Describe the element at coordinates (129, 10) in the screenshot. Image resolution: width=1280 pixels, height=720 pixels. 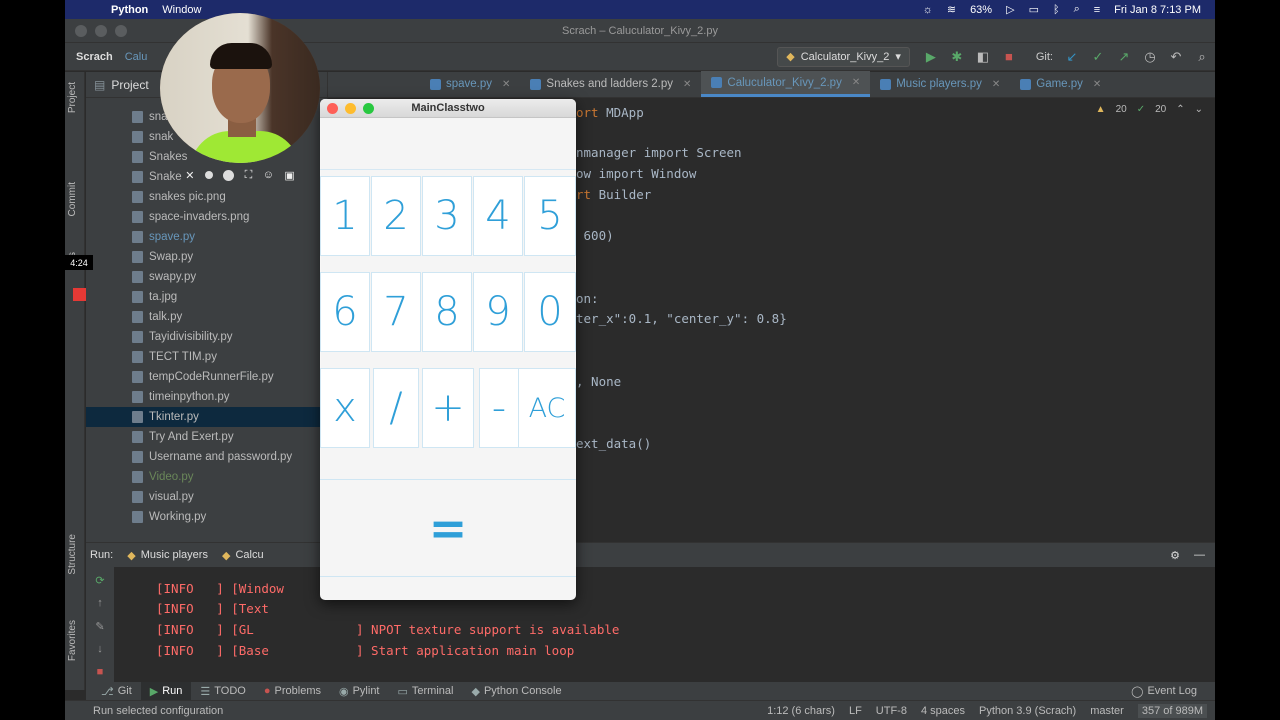
I see `menu-app: Python` at that location.